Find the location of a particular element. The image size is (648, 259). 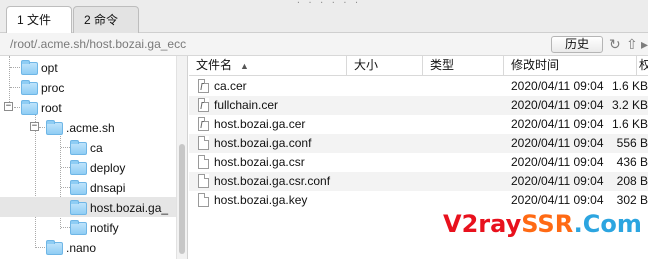

file-name: ca.cer is located at coordinates (230, 86).